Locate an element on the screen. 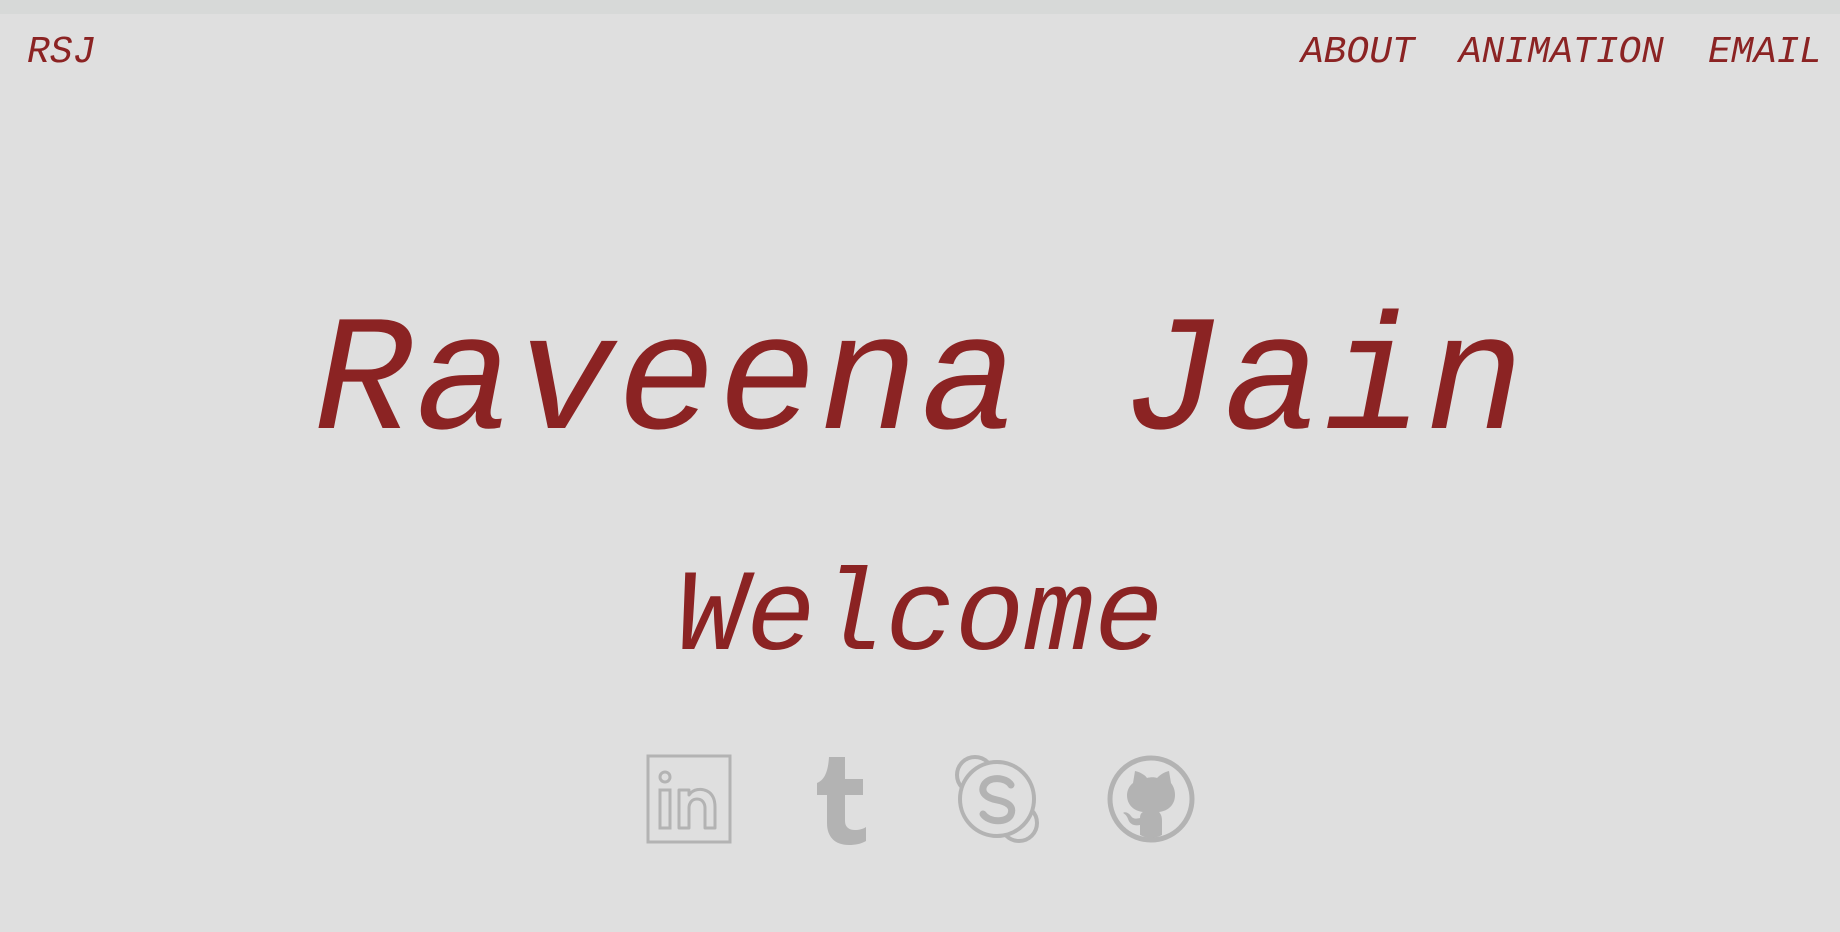 Image resolution: width=1840 pixels, height=932 pixels. hero-name: Raveena Jain is located at coordinates (920, 384).